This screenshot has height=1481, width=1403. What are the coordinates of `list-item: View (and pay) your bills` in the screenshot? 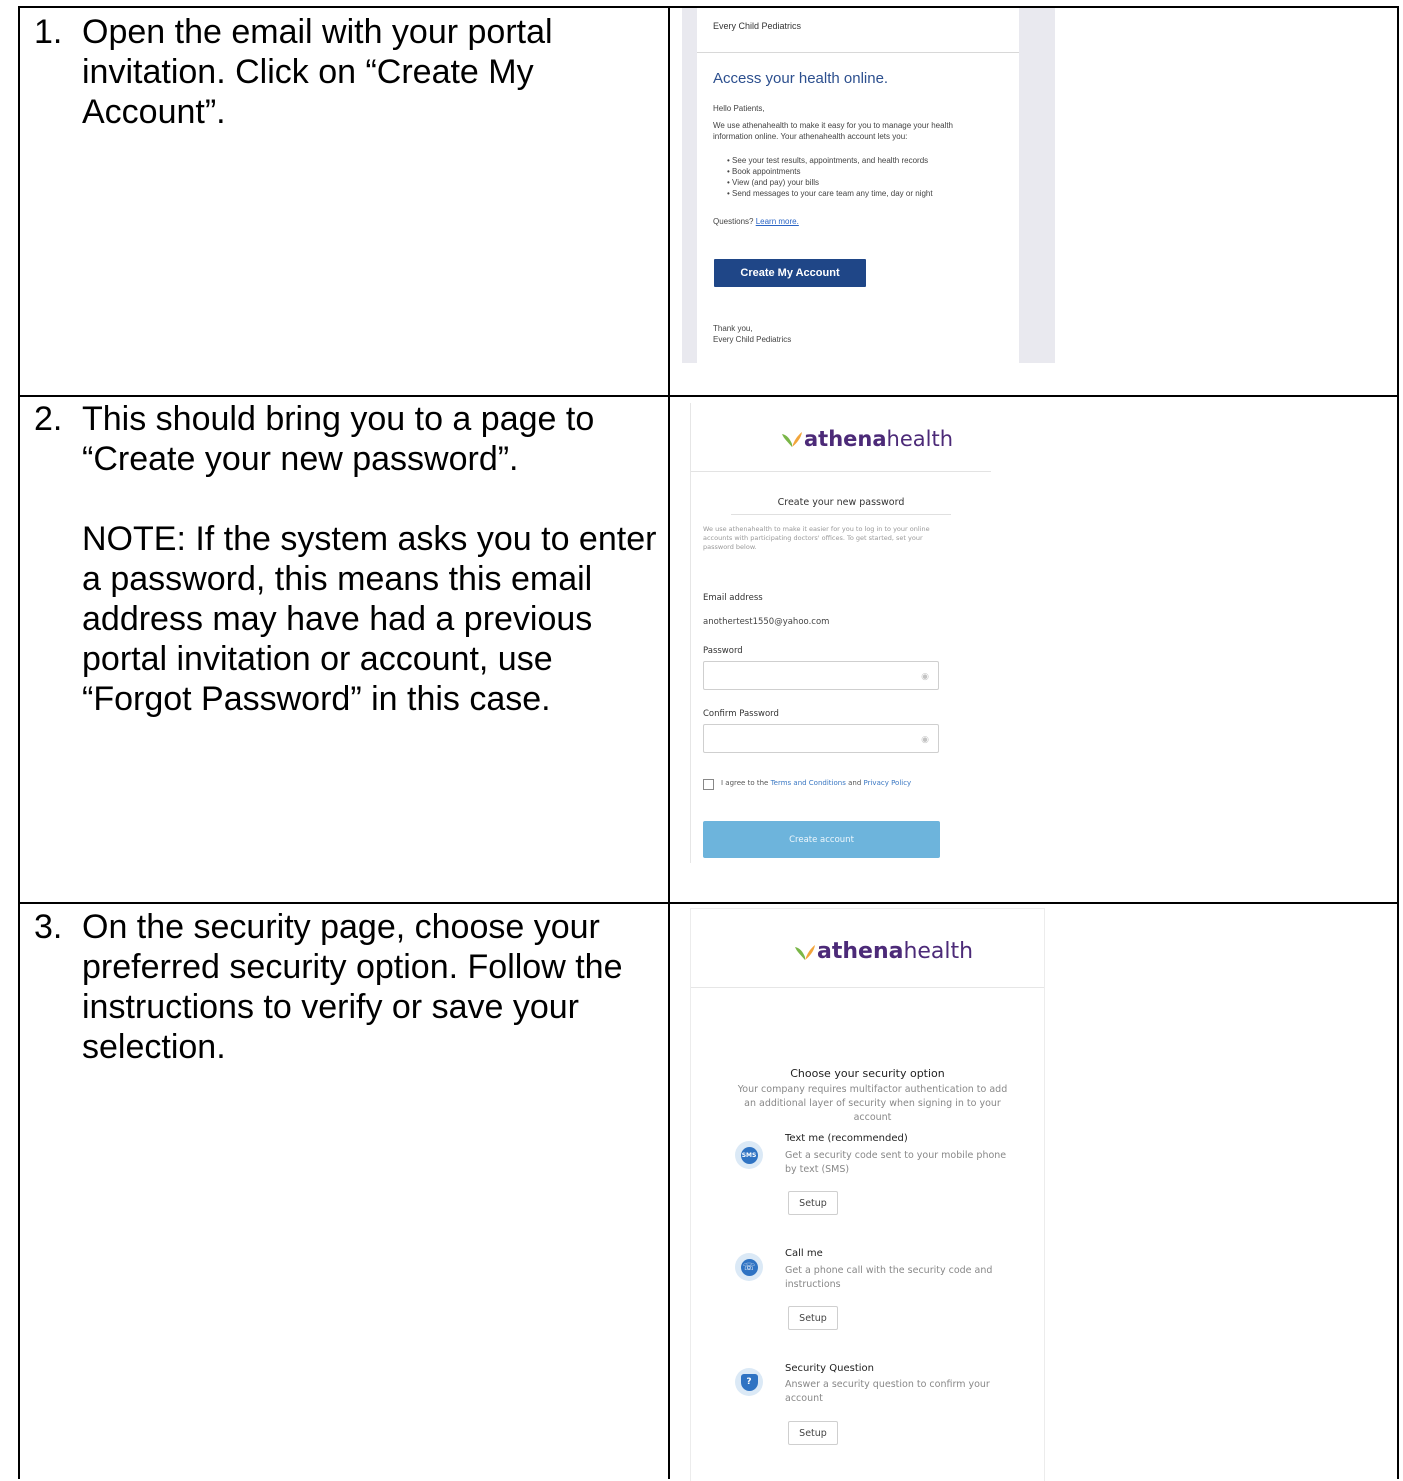 It's located at (830, 182).